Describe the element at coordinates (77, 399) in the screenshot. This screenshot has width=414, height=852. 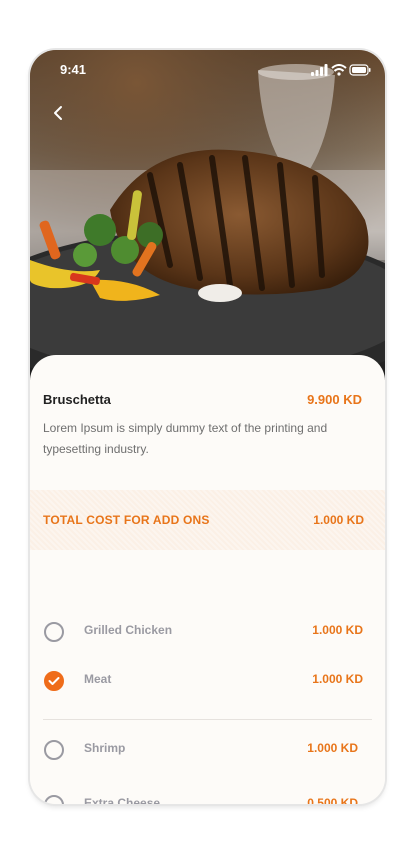
I see `product-name: Bruschetta` at that location.